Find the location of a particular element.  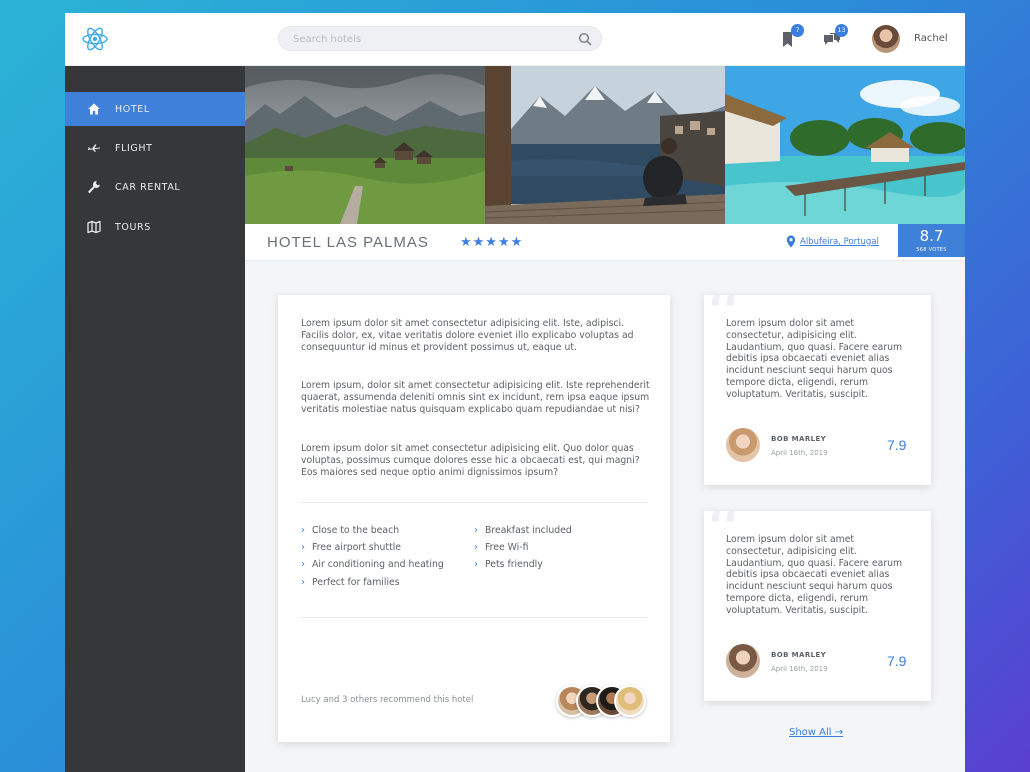

amenity-label: Close to the beach is located at coordinates (356, 530).